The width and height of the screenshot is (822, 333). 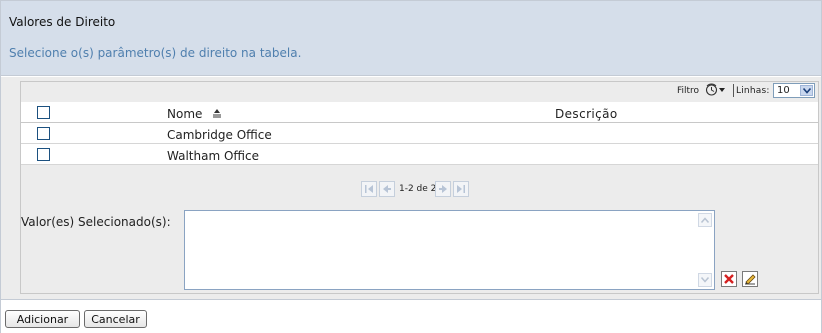 What do you see at coordinates (411, 316) in the screenshot?
I see `dialog-footer: Adicionar Cancelar` at bounding box center [411, 316].